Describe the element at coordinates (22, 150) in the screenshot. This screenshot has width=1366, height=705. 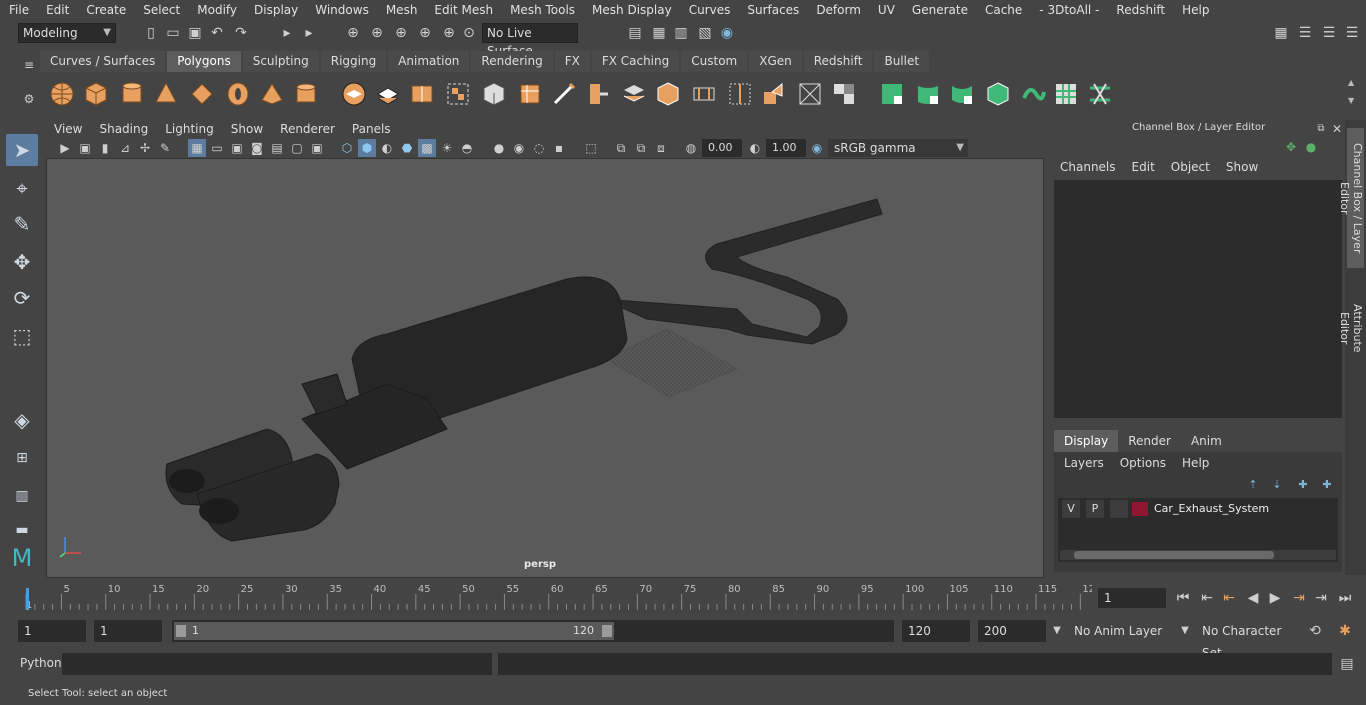
I see `select-tool-icon: ➤` at that location.